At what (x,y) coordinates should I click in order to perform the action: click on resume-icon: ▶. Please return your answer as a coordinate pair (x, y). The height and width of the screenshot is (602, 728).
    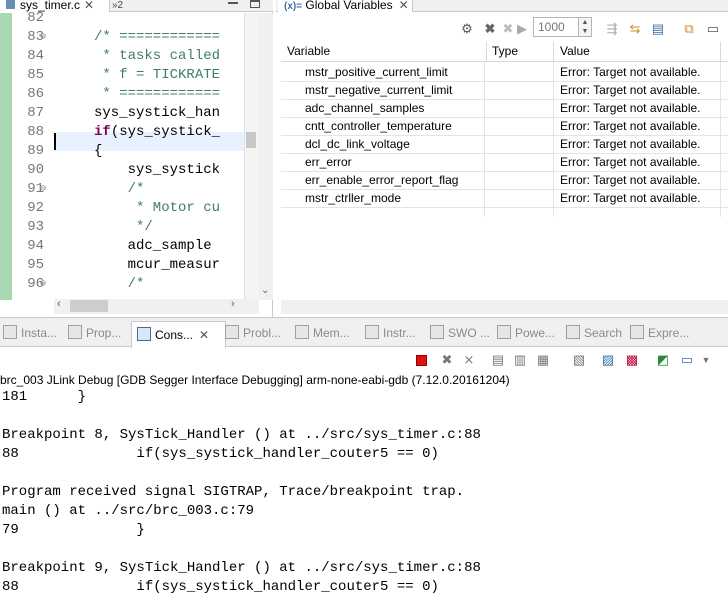
    Looking at the image, I should click on (522, 29).